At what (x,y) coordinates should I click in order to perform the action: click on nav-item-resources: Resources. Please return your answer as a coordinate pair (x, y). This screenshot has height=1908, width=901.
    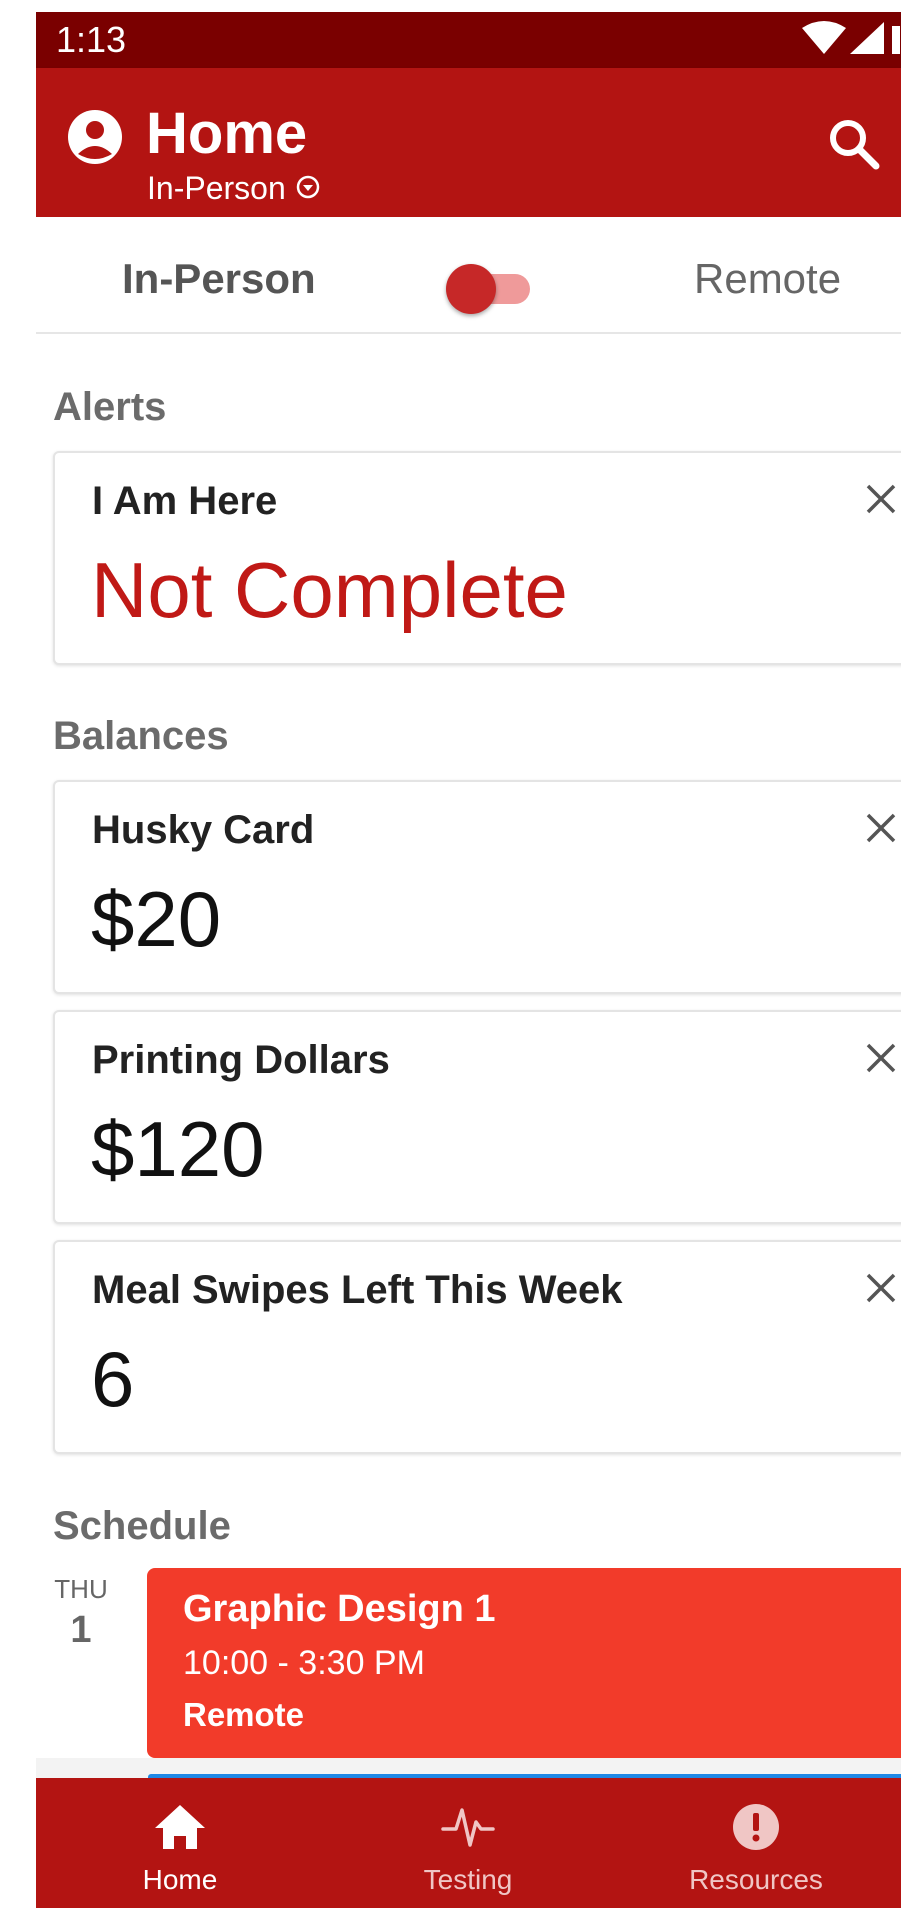
    Looking at the image, I should click on (756, 1843).